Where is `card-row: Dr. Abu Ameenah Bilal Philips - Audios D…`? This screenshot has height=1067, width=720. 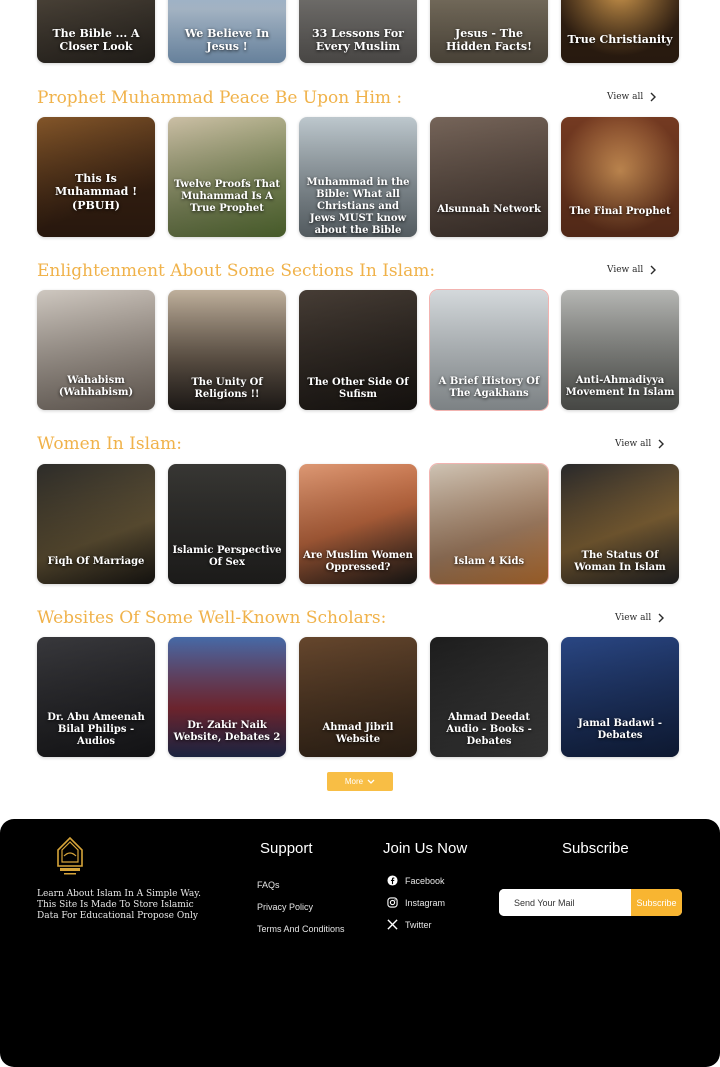 card-row: Dr. Abu Ameenah Bilal Philips - Audios D… is located at coordinates (360, 697).